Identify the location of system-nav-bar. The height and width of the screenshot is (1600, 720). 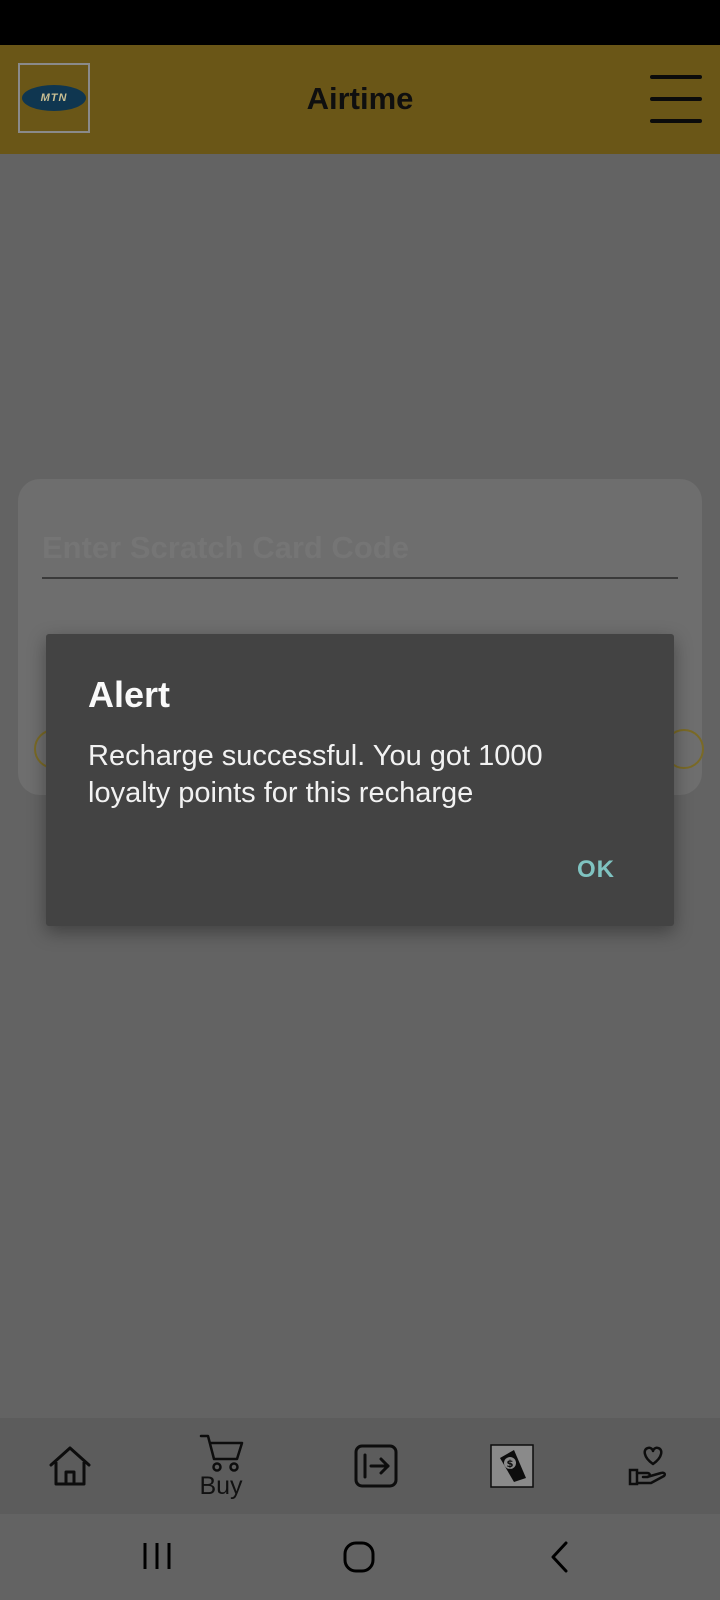
(360, 1557).